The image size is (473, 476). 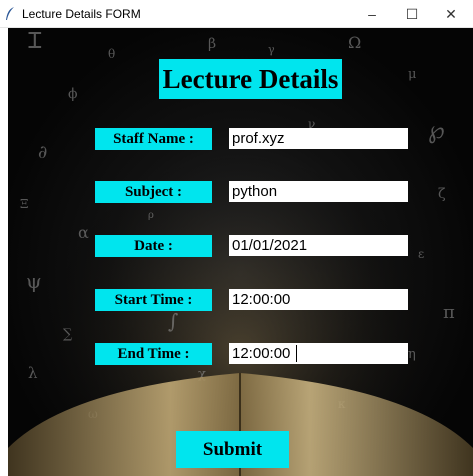 I want to click on svg-text: Ξ, so click(x=24, y=204).